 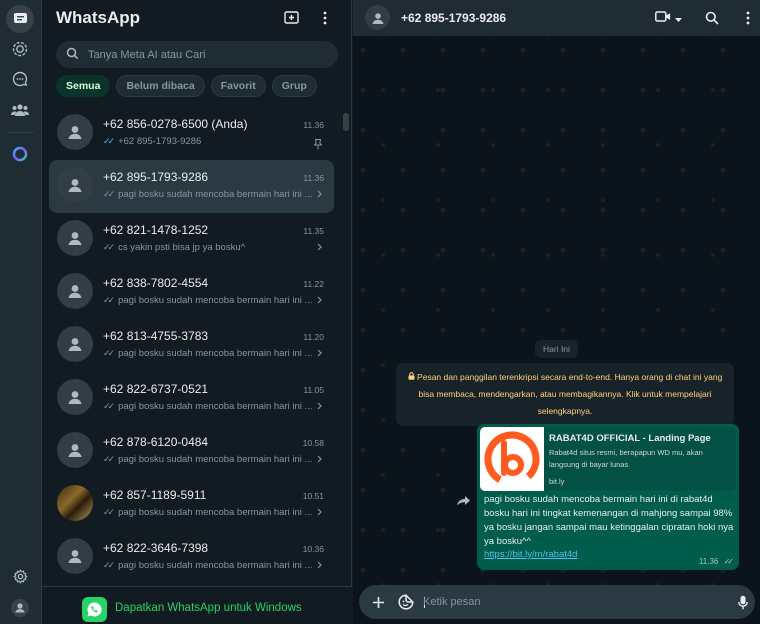 What do you see at coordinates (530, 554) in the screenshot?
I see `message-link: https://bit.ly/m/rabat4d` at bounding box center [530, 554].